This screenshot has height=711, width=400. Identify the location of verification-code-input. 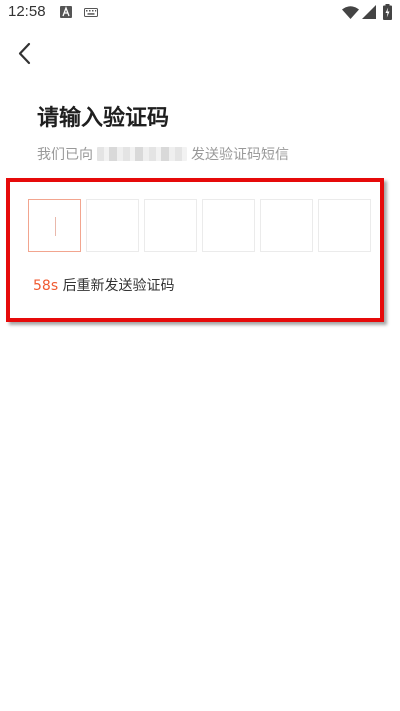
(199, 225).